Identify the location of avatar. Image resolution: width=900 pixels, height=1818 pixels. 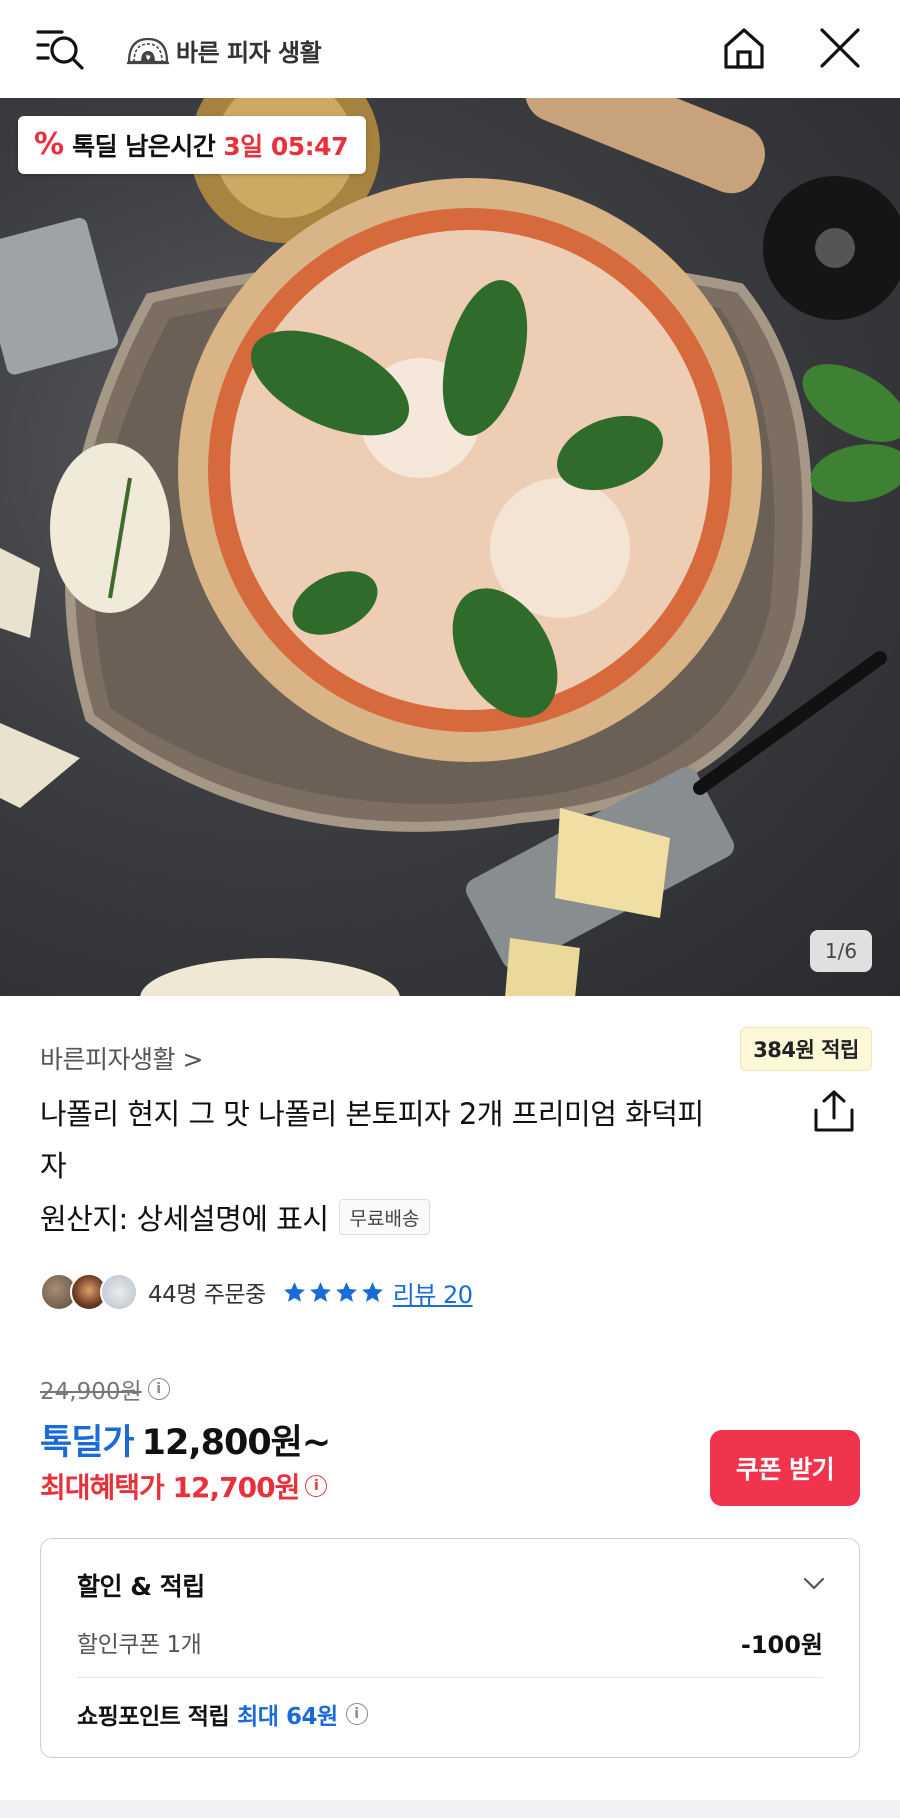
(119, 1292).